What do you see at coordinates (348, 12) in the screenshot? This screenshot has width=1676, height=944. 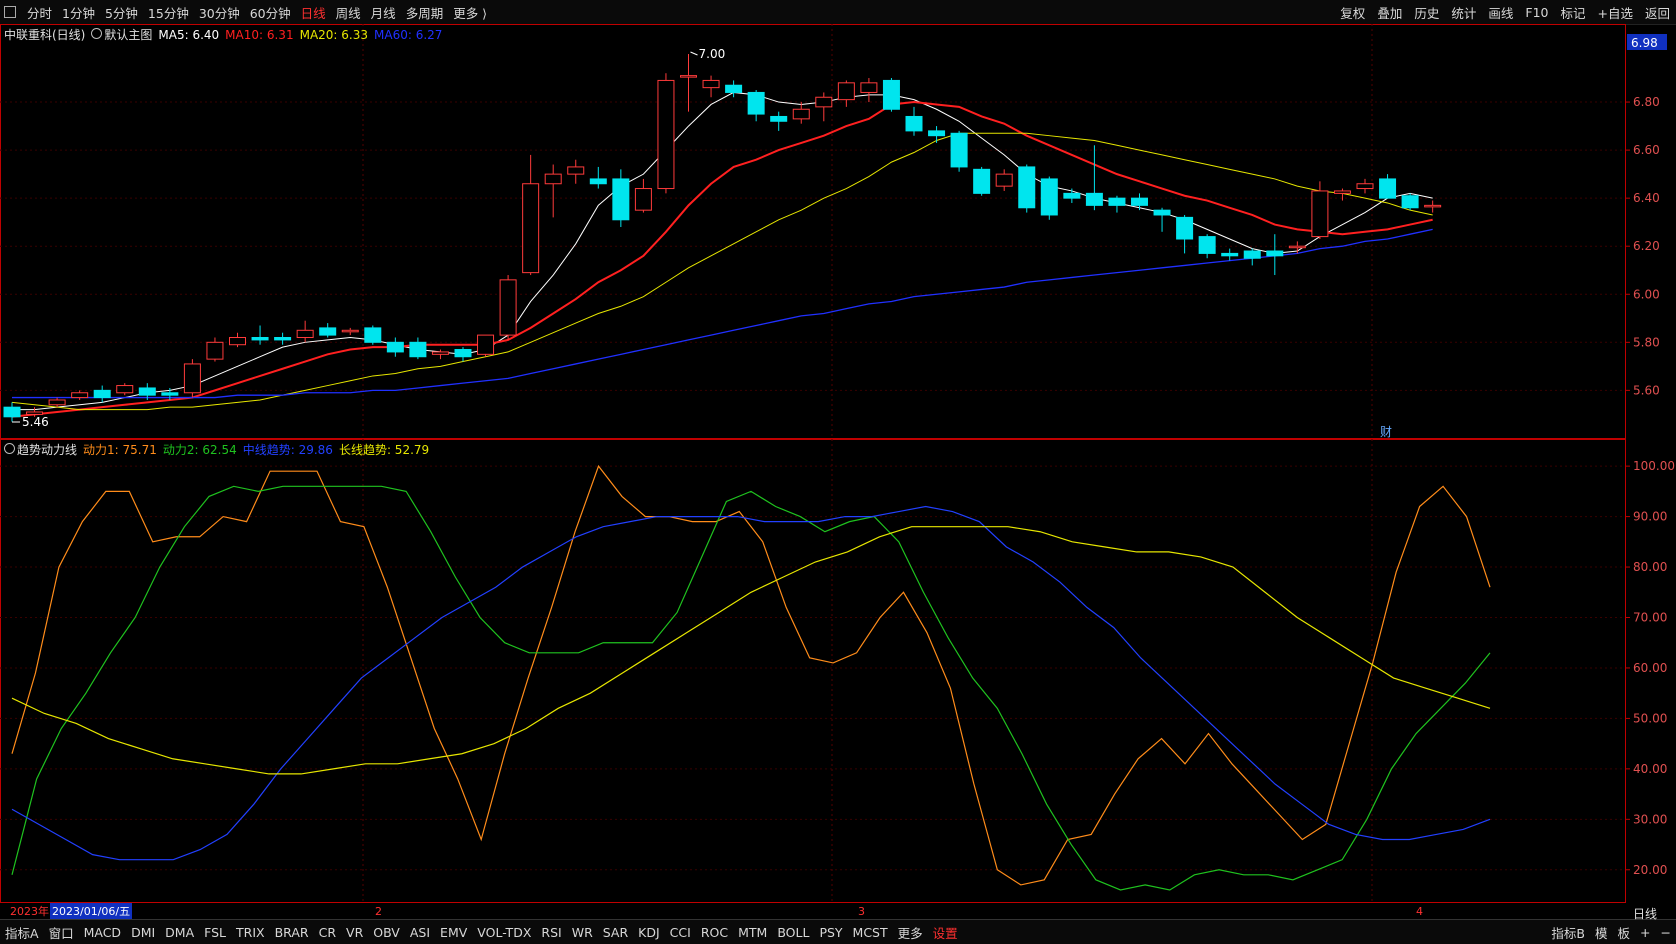 I see `period-tab-7: 周线` at bounding box center [348, 12].